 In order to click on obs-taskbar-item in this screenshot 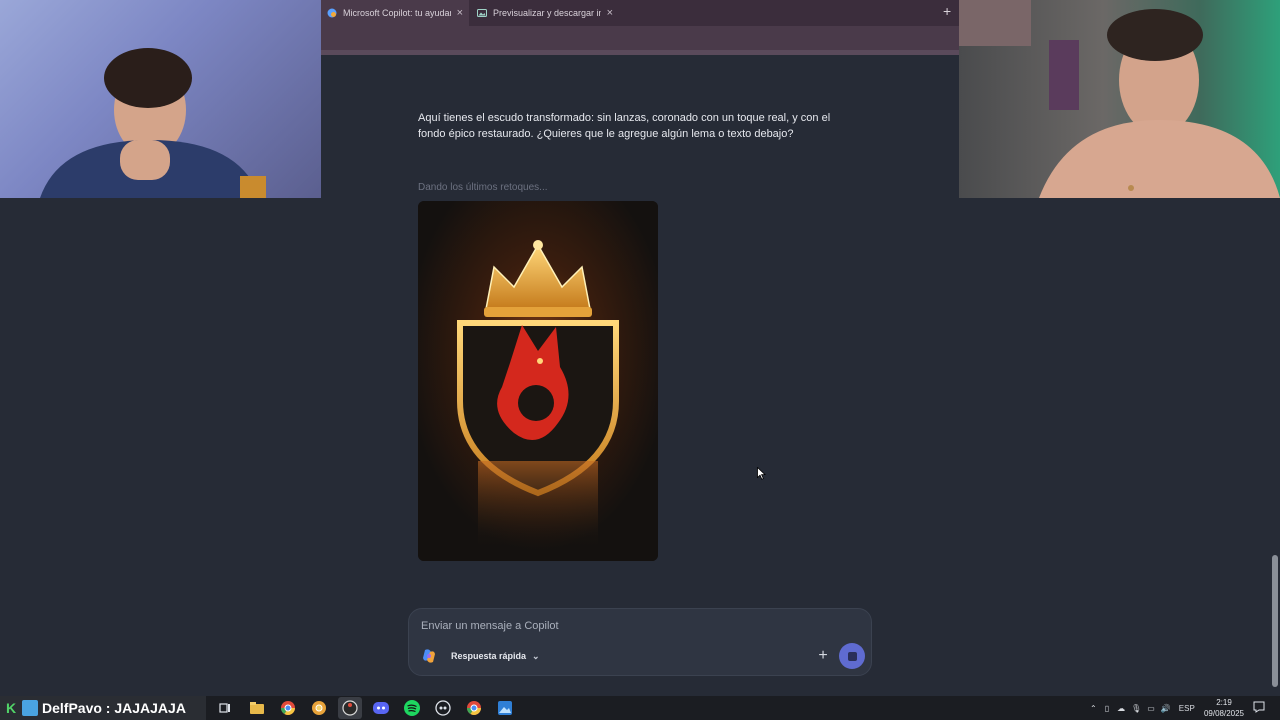, I will do `click(350, 708)`.